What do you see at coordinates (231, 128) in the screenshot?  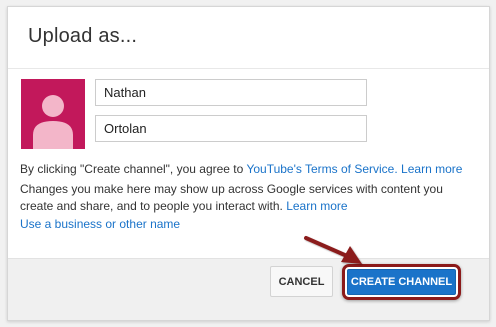 I see `last-name-field` at bounding box center [231, 128].